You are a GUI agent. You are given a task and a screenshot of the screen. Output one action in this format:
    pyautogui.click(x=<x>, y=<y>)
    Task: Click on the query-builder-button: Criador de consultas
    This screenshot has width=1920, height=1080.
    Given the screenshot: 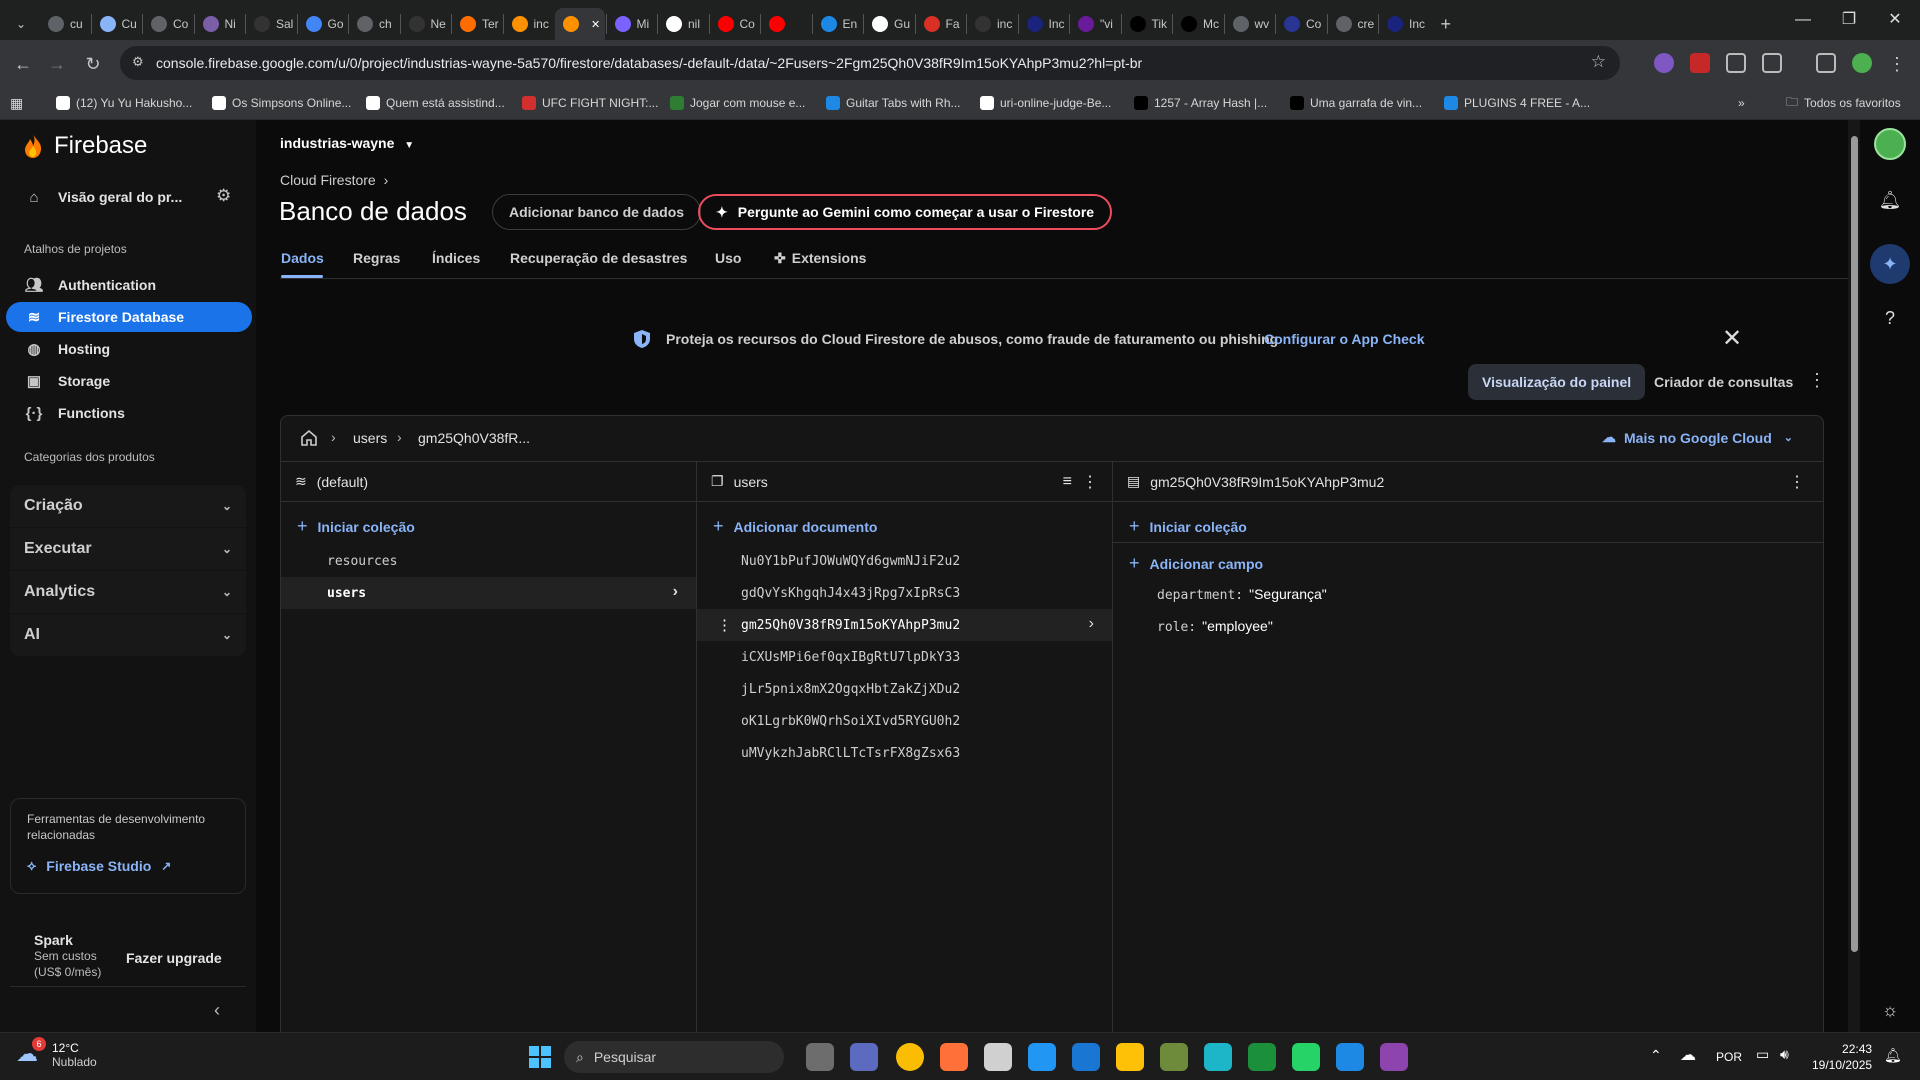 What is the action you would take?
    pyautogui.click(x=1723, y=382)
    